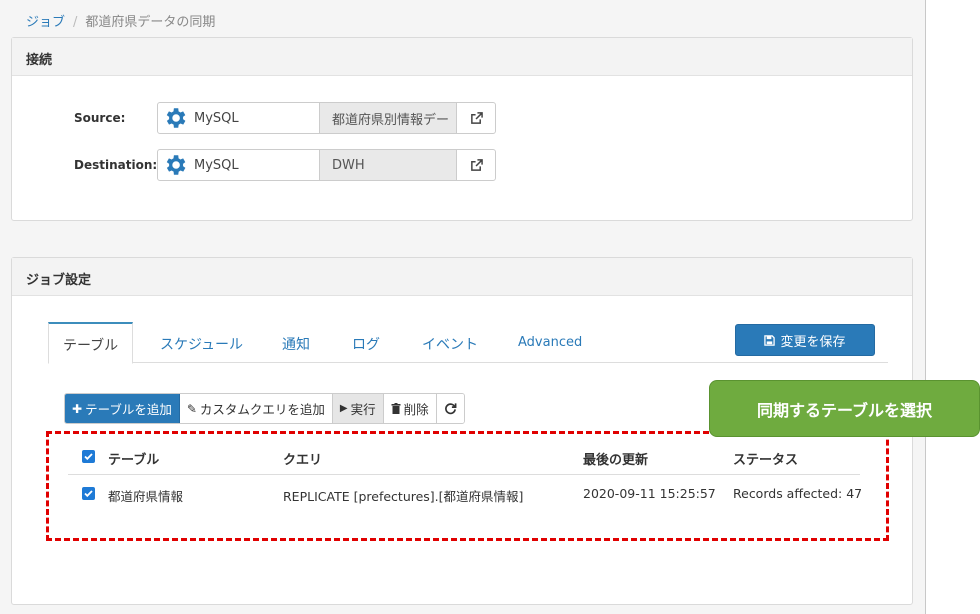  I want to click on tab-tables: テーブル, so click(91, 343).